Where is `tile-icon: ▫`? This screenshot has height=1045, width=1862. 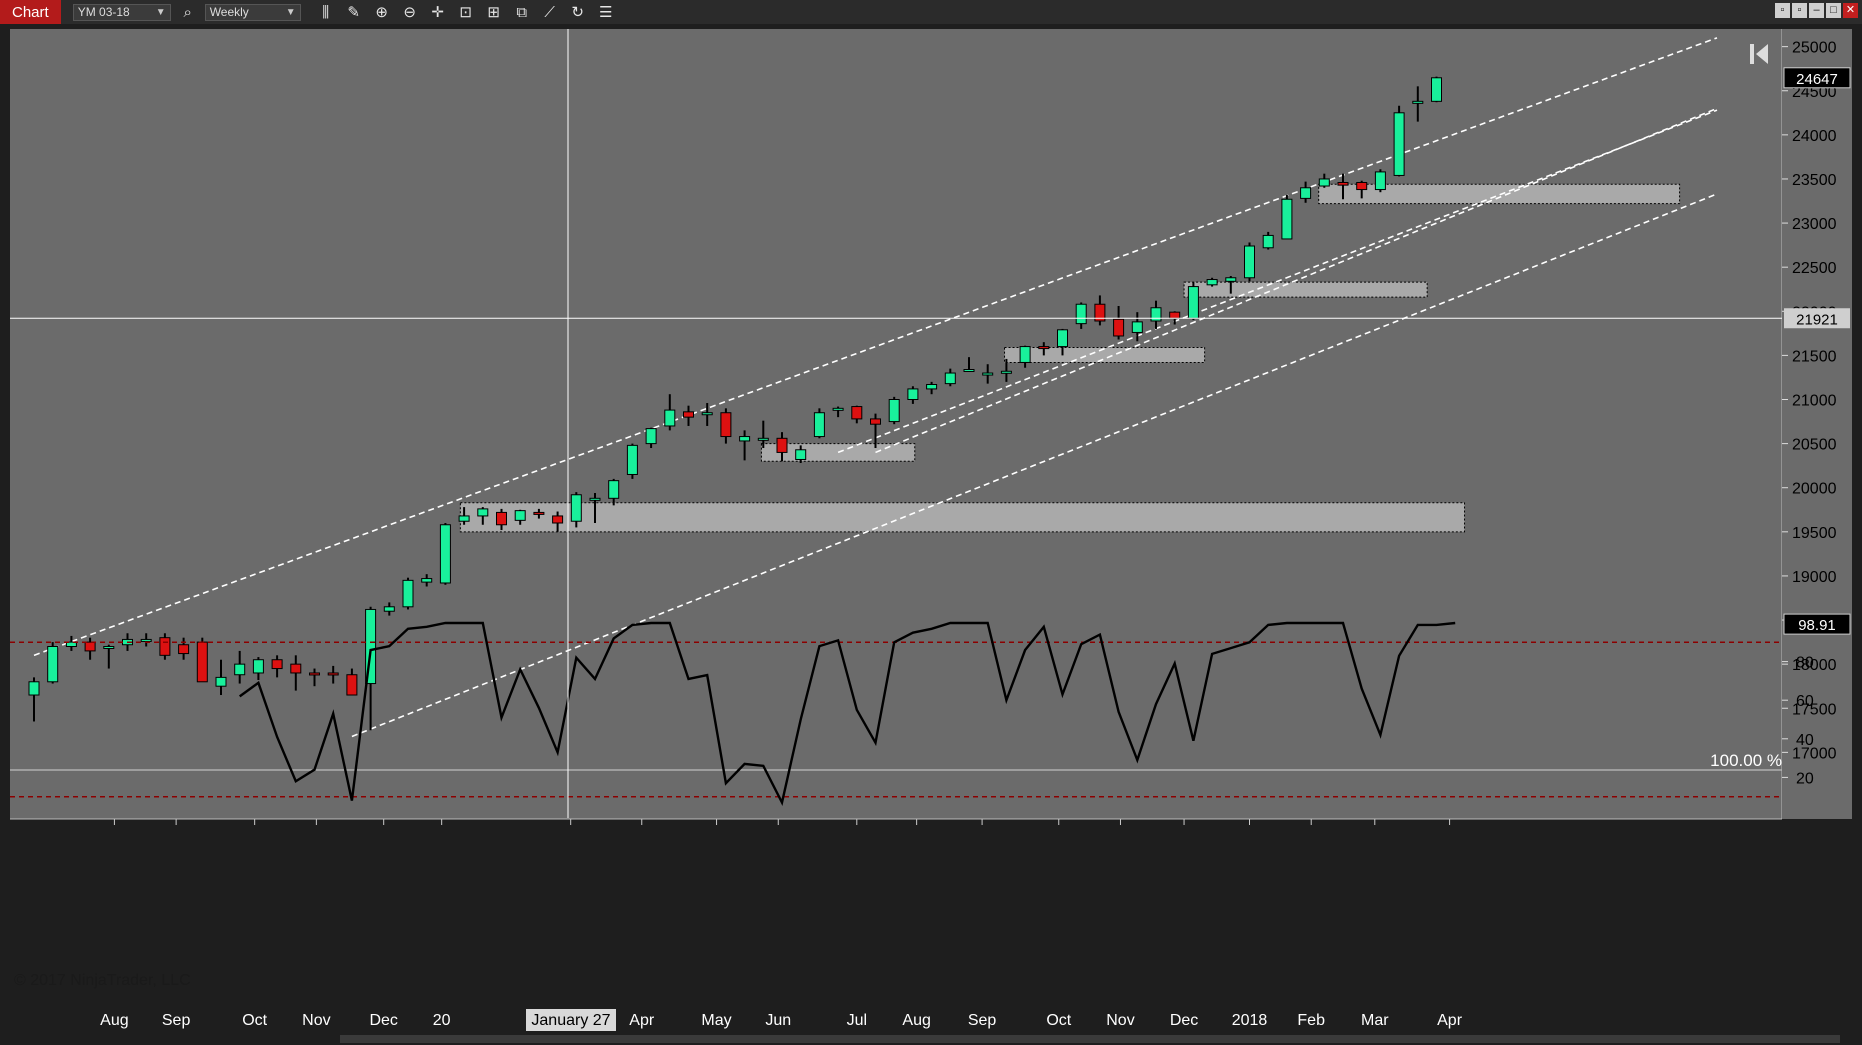
tile-icon: ▫ is located at coordinates (1799, 10).